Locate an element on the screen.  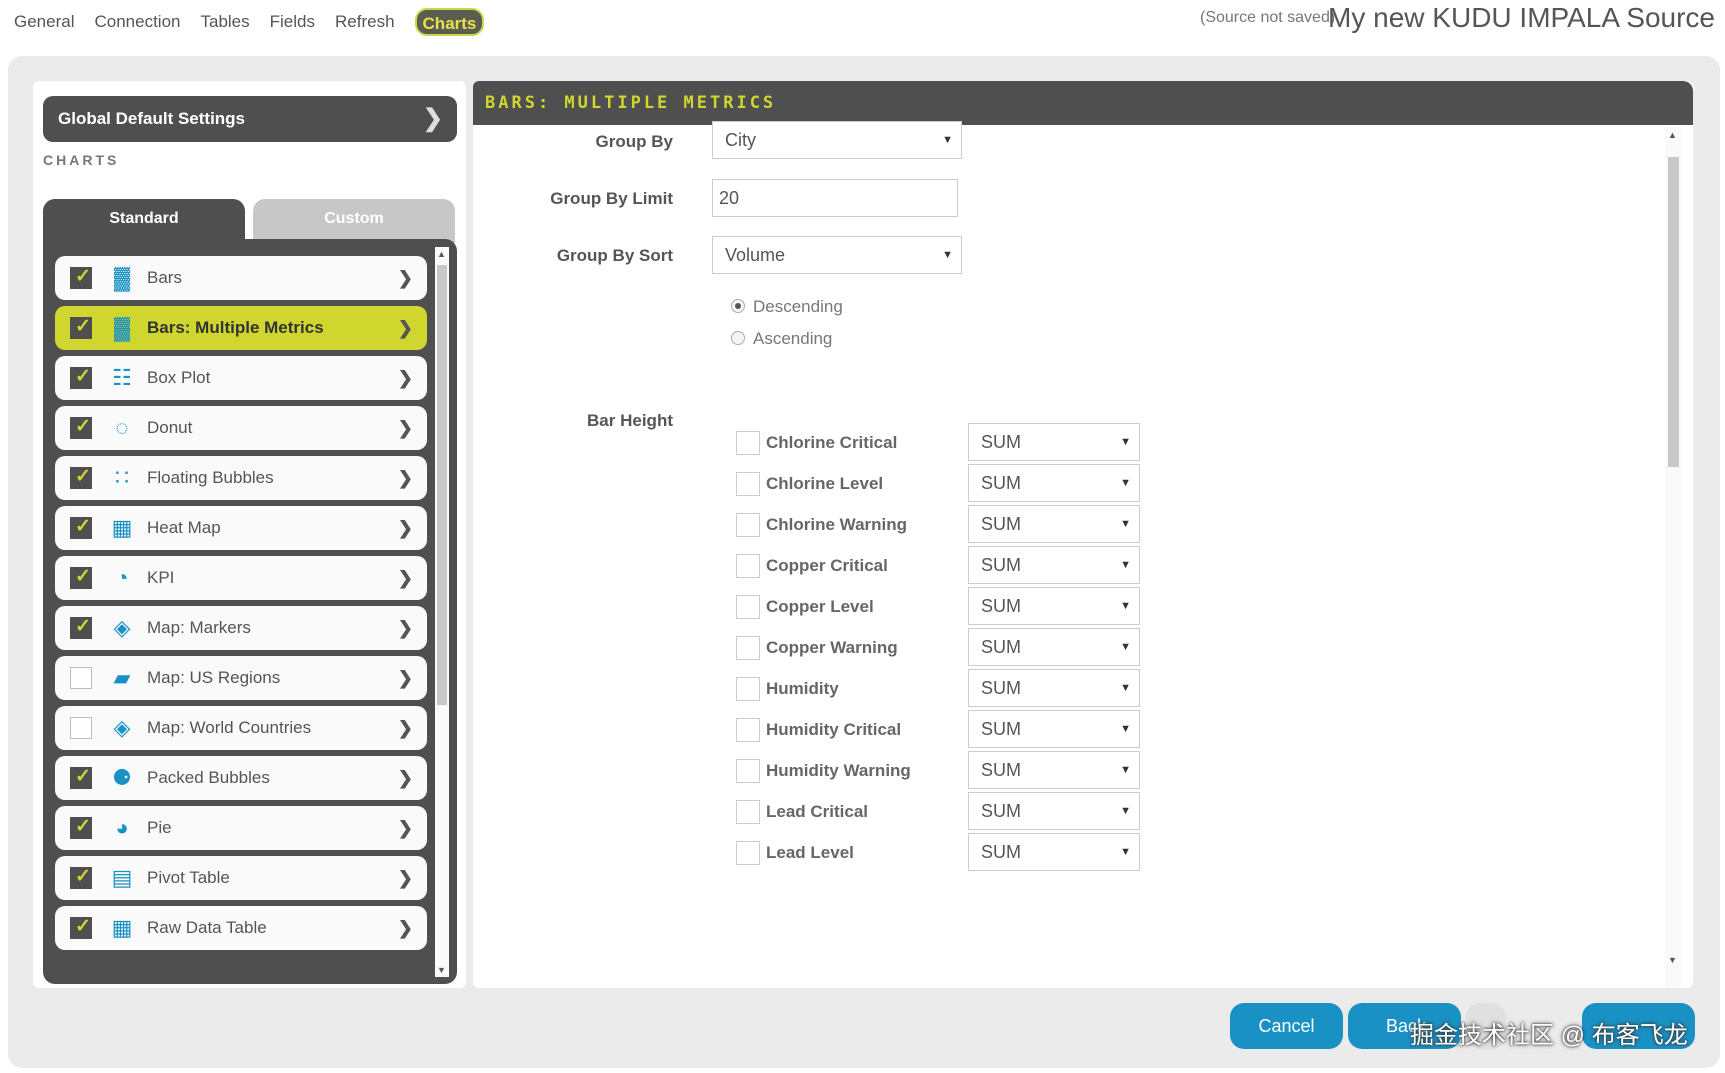
chart-list-item: ✓ ▦ Raw Data Table ❯ is located at coordinates (241, 928).